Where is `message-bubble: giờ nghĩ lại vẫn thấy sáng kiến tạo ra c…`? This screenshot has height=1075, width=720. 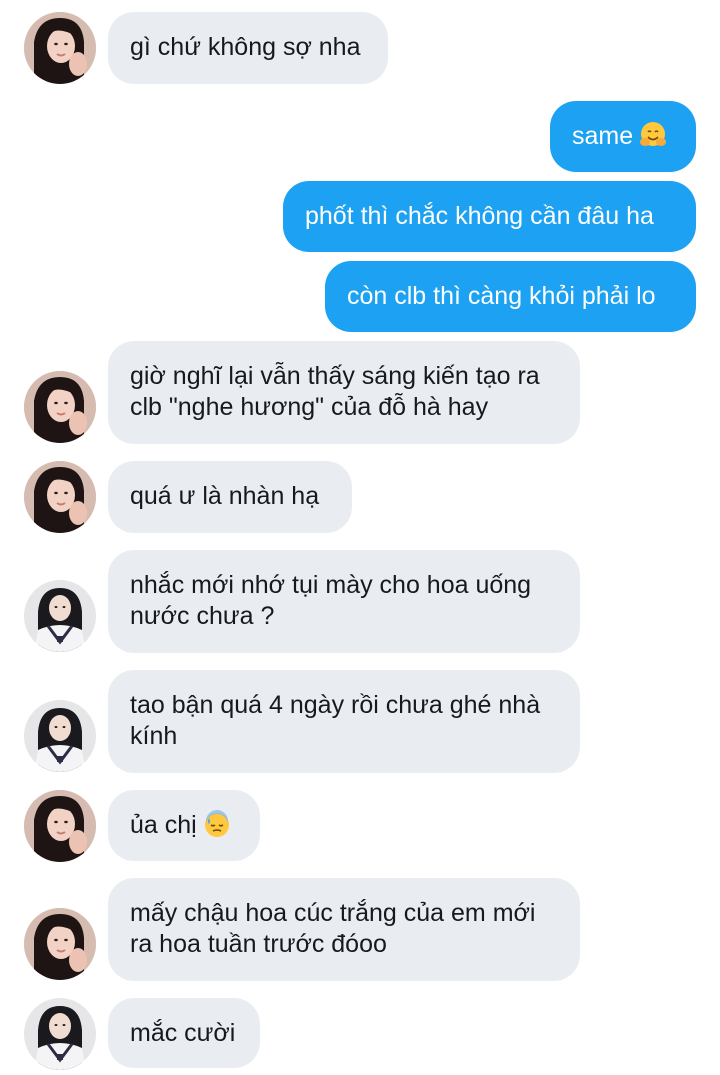
message-bubble: giờ nghĩ lại vẫn thấy sáng kiến tạo ra c… is located at coordinates (344, 392).